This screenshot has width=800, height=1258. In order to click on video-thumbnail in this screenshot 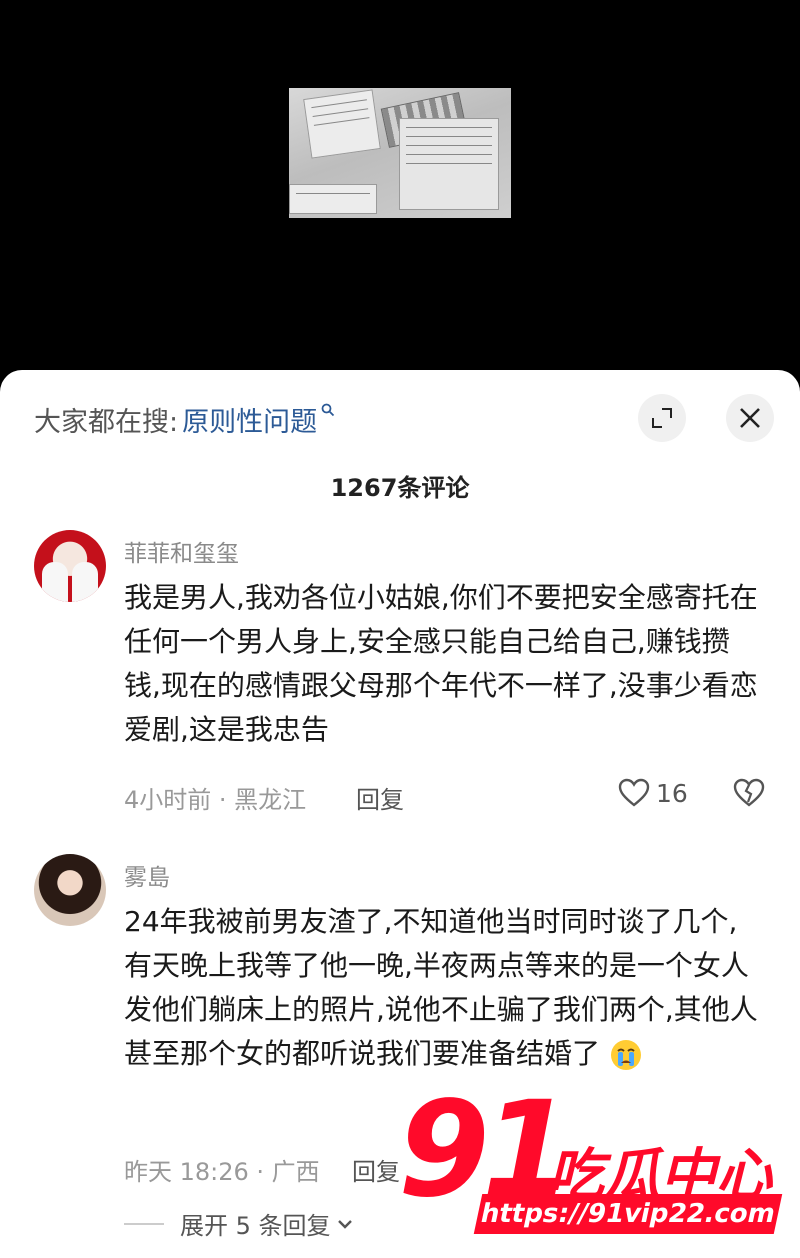, I will do `click(400, 153)`.